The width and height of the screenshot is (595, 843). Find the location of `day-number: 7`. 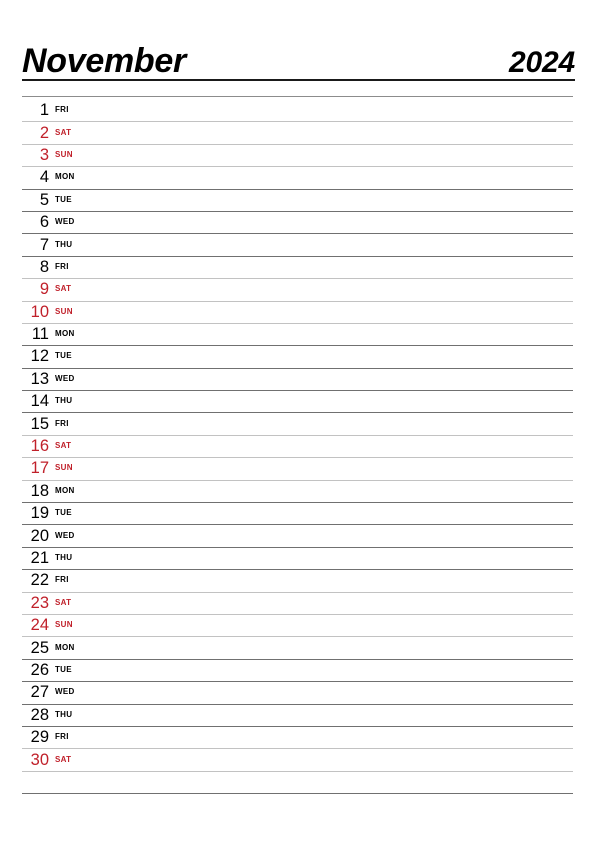

day-number: 7 is located at coordinates (44, 244).